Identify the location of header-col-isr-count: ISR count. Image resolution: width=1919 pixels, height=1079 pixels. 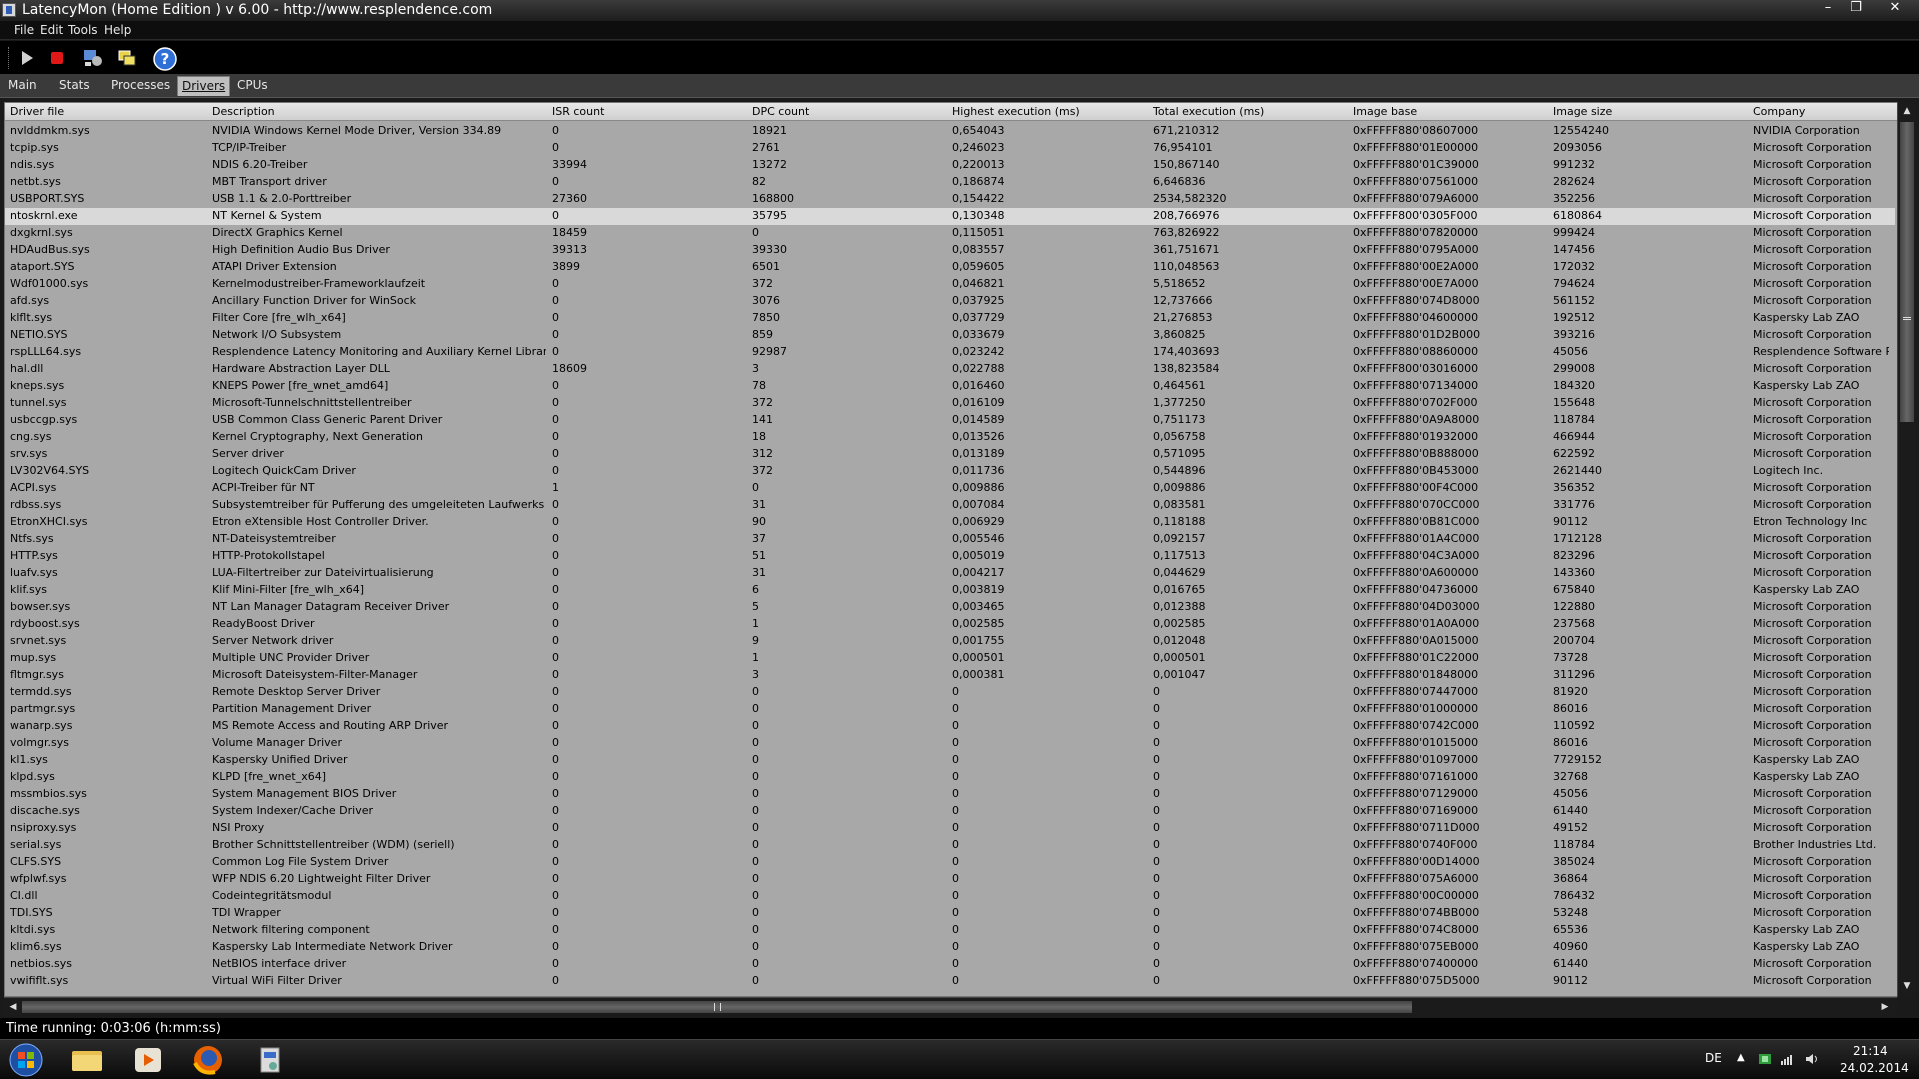
(578, 111).